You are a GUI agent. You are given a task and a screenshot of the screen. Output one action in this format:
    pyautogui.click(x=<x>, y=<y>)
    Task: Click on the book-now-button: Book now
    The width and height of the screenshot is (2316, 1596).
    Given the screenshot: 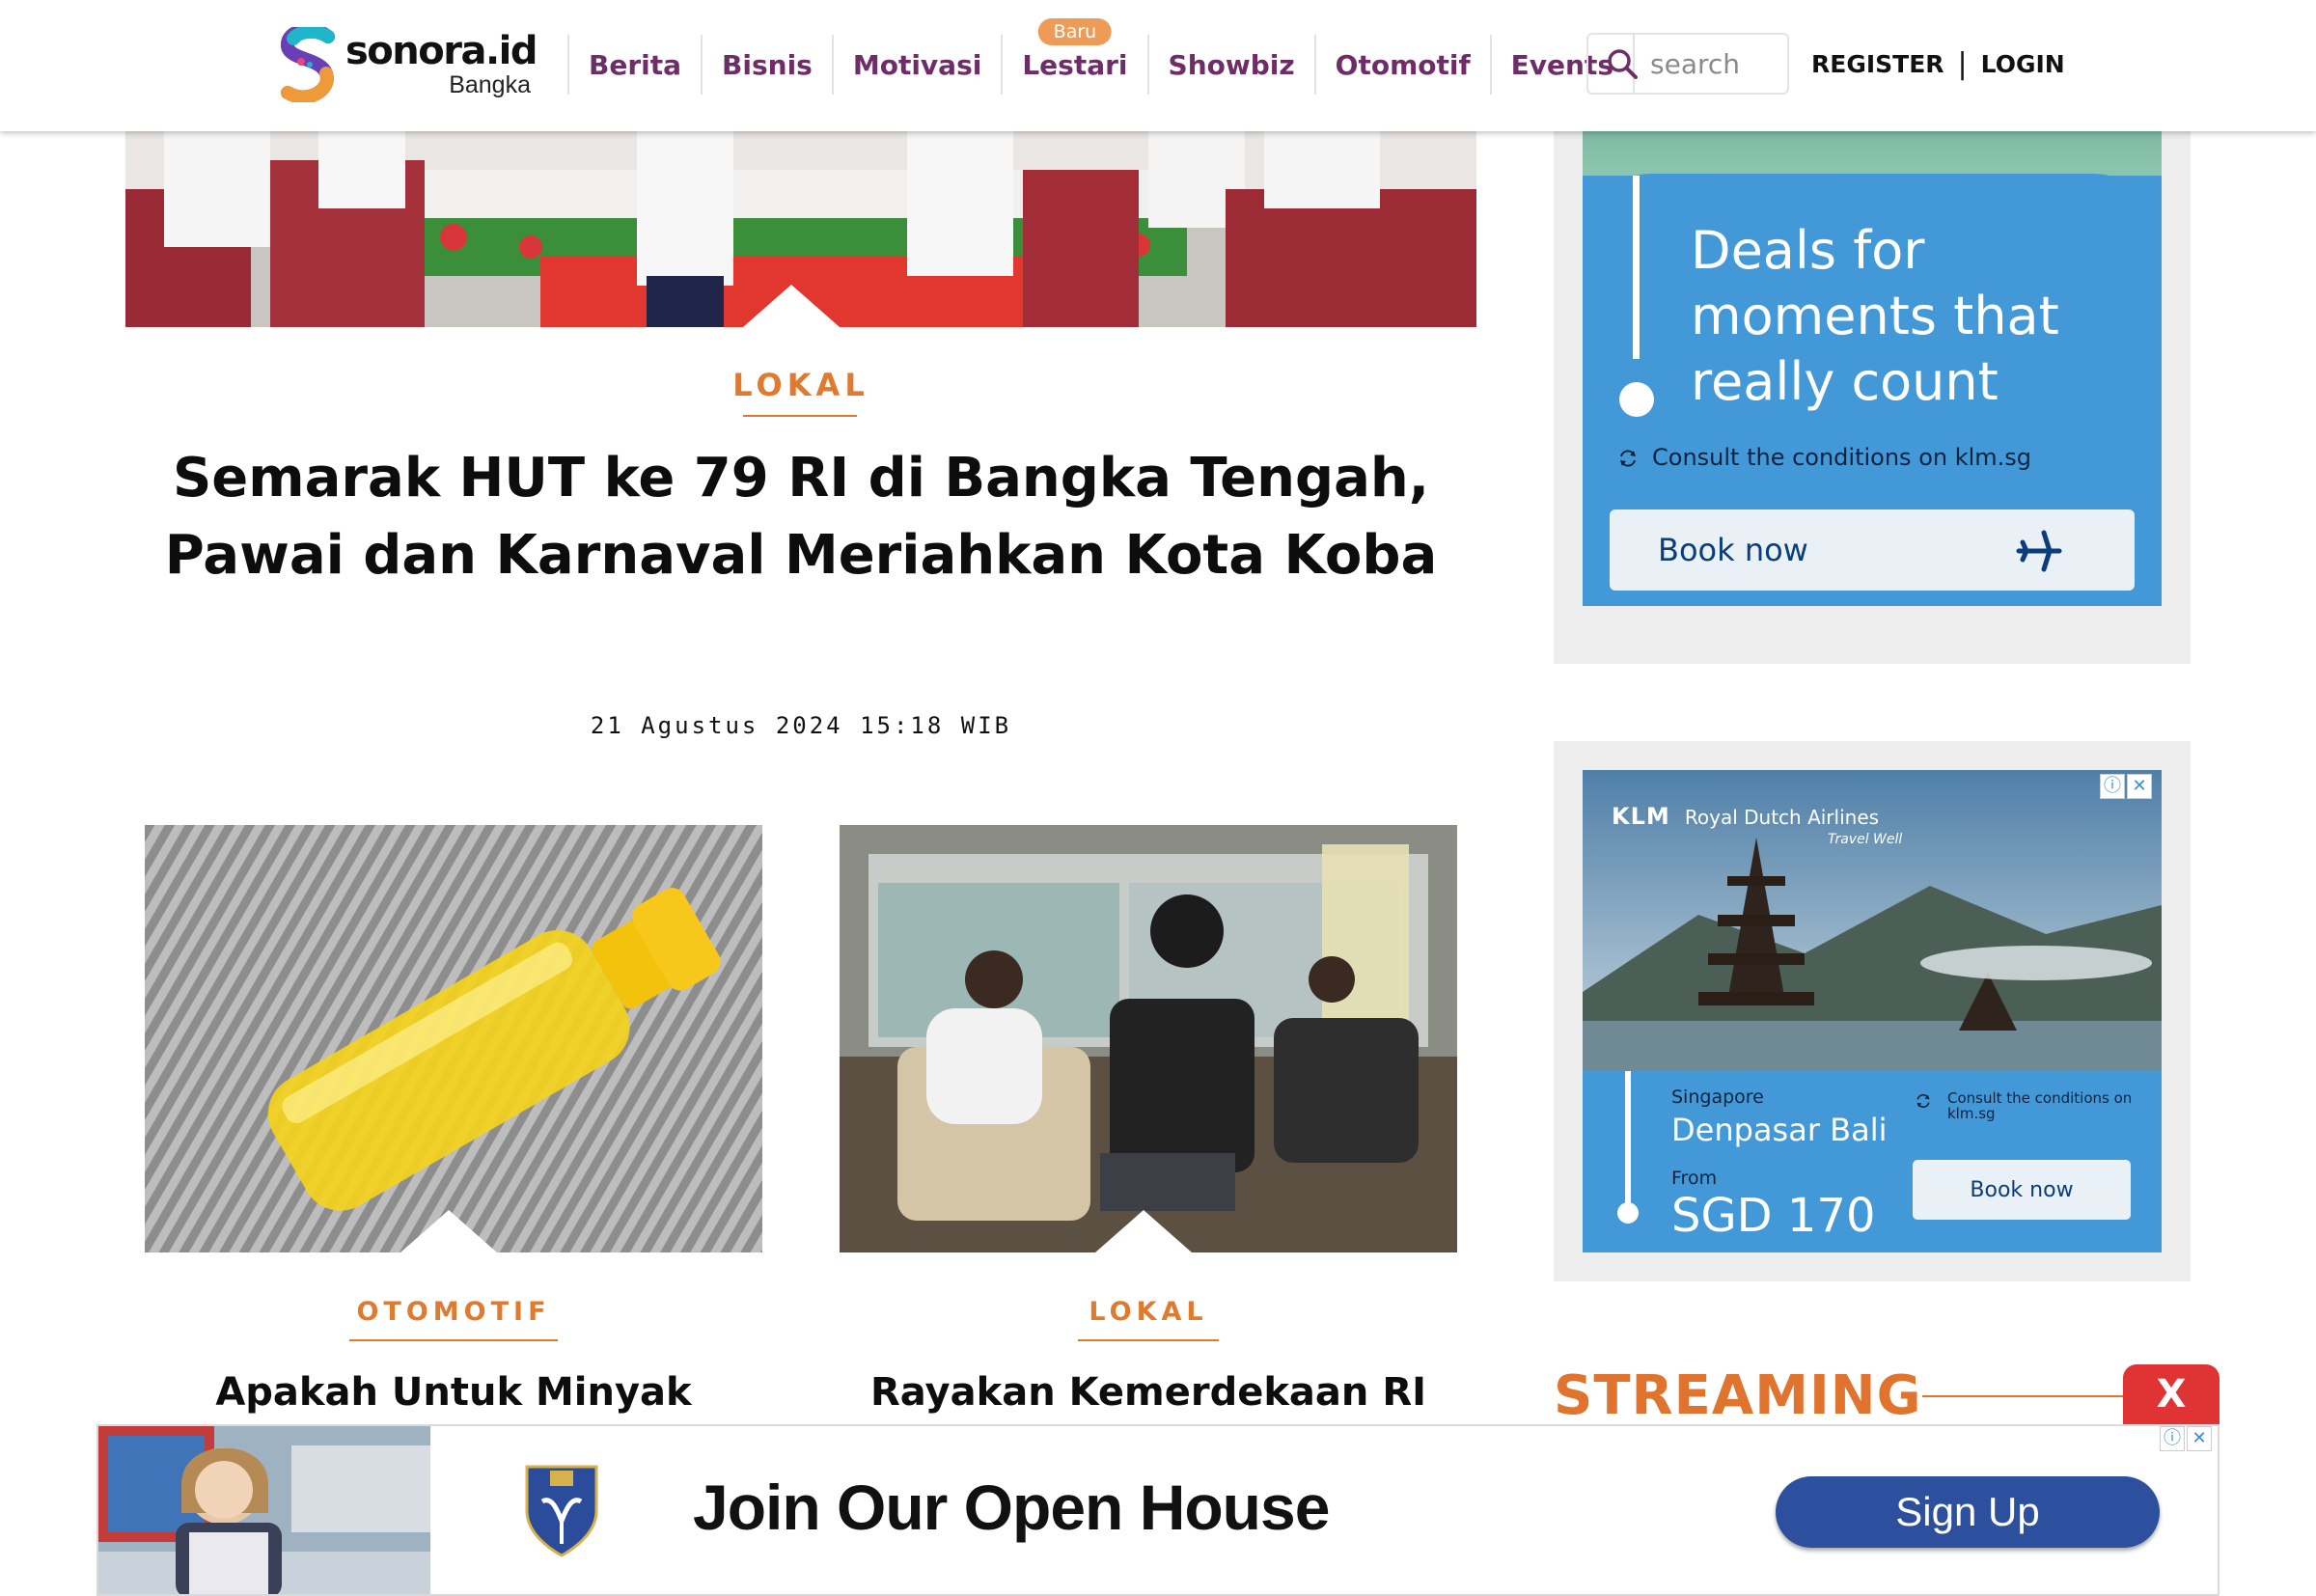 What is the action you would take?
    pyautogui.click(x=2022, y=1190)
    